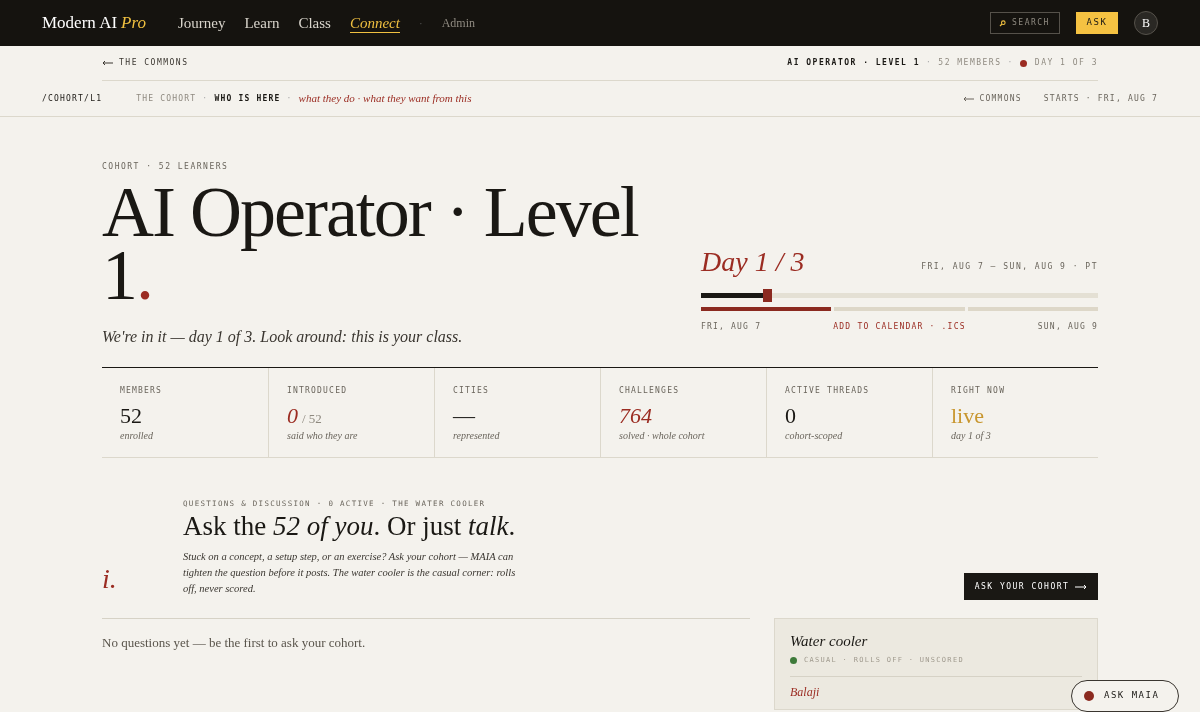 This screenshot has height=712, width=1200. Describe the element at coordinates (1146, 23) in the screenshot. I see `avatar: B` at that location.